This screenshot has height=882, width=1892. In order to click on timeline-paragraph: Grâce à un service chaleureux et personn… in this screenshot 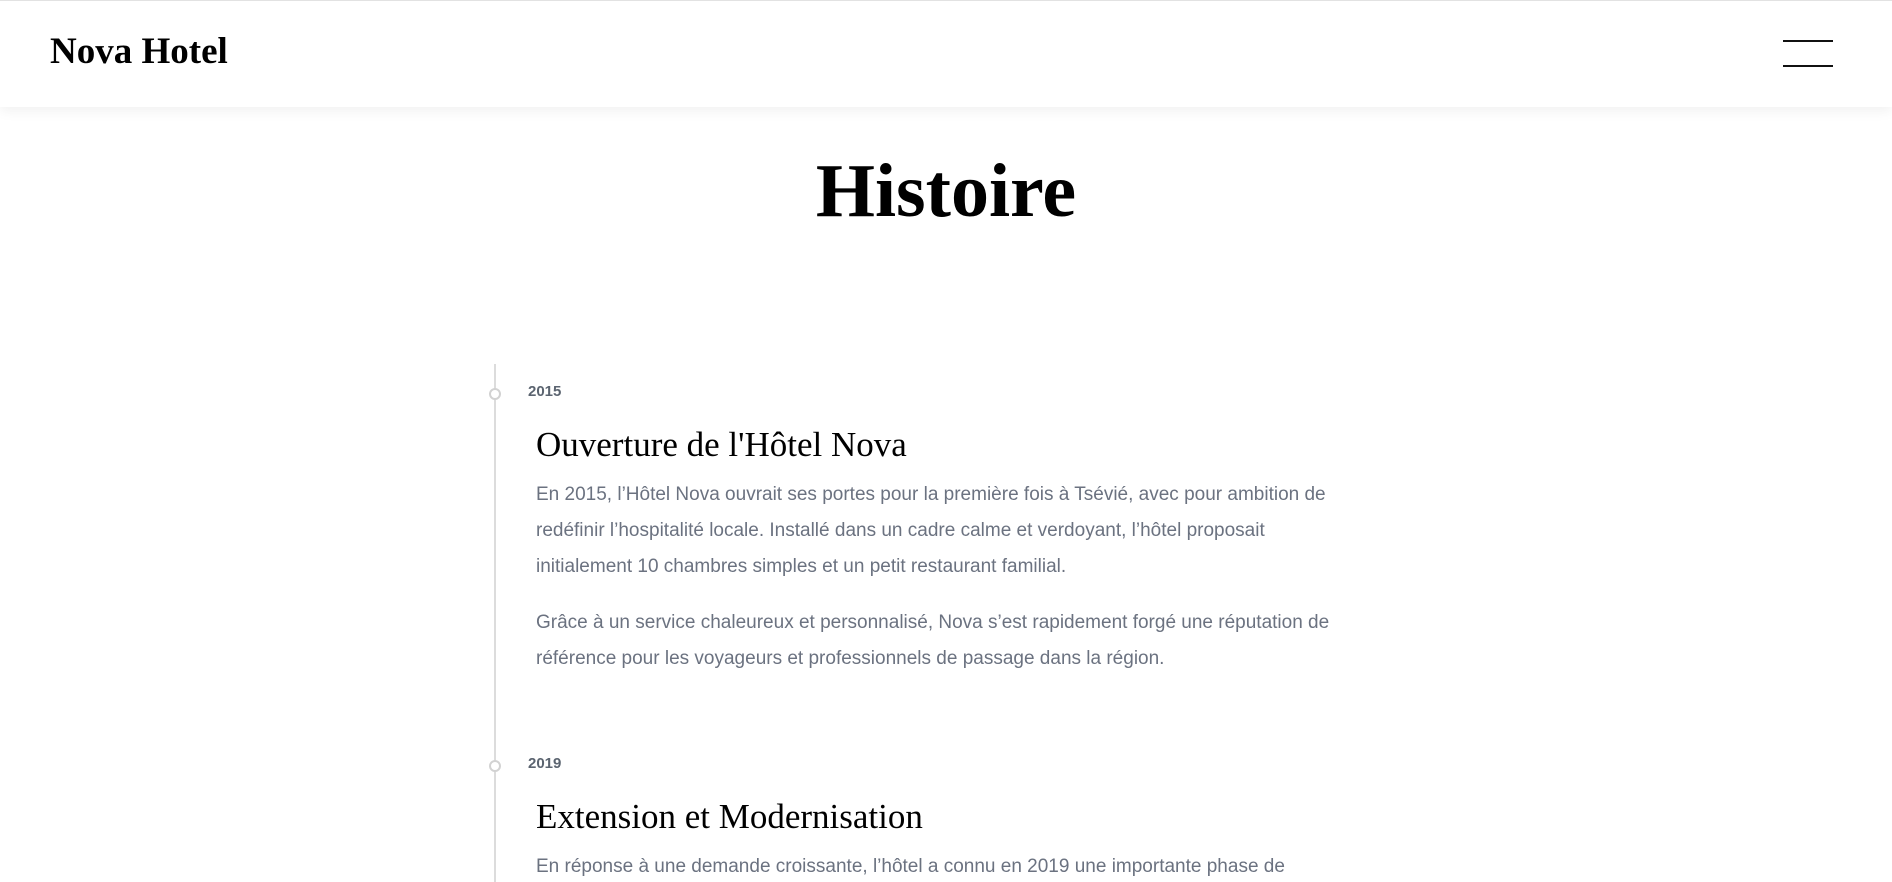, I will do `click(933, 640)`.